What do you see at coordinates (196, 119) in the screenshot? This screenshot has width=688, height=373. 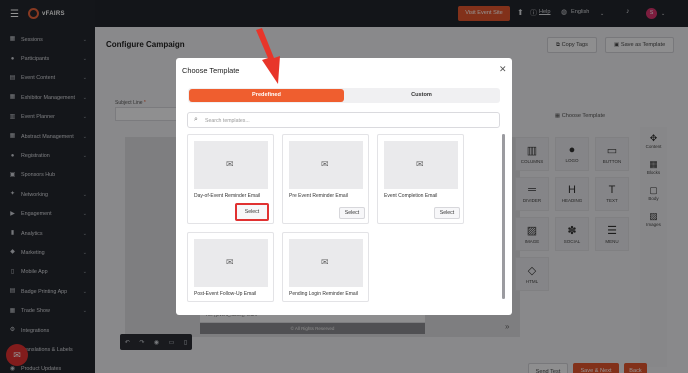 I see `search-icon: ⌕` at bounding box center [196, 119].